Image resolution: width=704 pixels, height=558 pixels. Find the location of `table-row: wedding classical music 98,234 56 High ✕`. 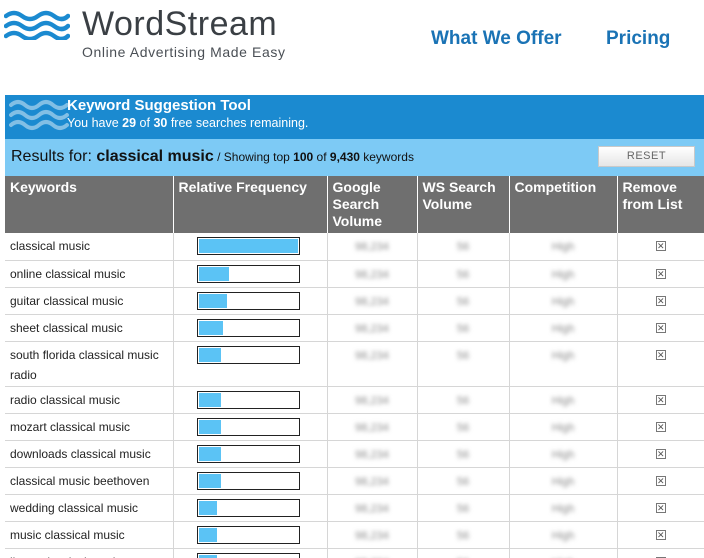

table-row: wedding classical music 98,234 56 High ✕ is located at coordinates (354, 508).